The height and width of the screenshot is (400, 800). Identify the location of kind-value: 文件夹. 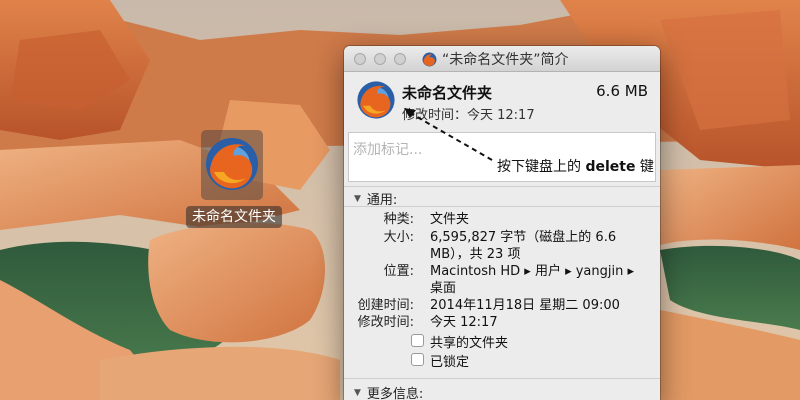
(450, 219).